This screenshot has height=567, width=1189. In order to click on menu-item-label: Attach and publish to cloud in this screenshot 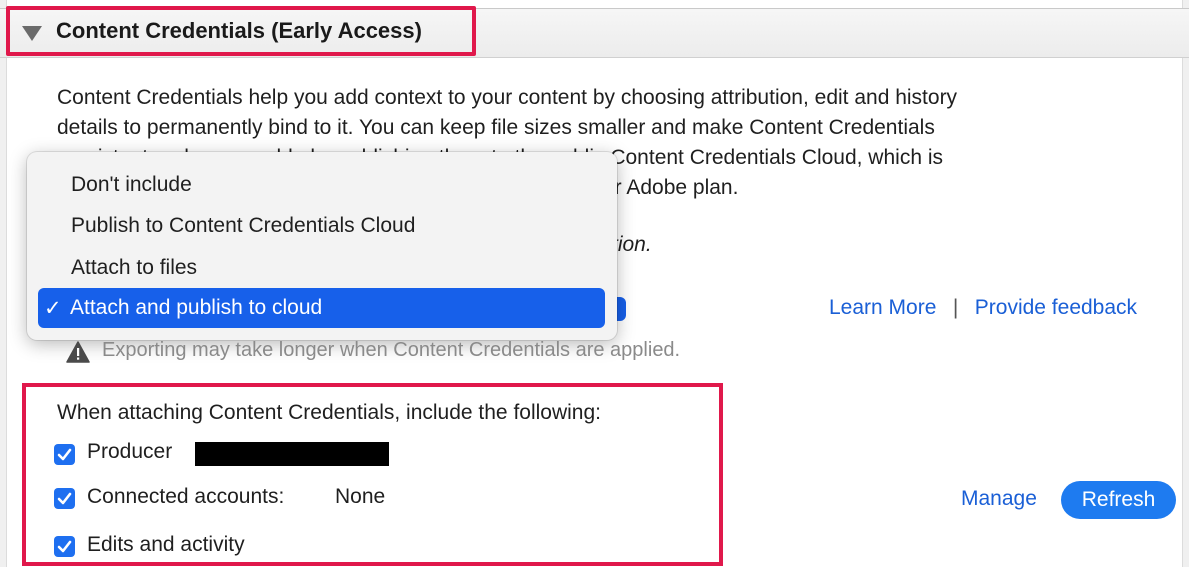, I will do `click(196, 307)`.